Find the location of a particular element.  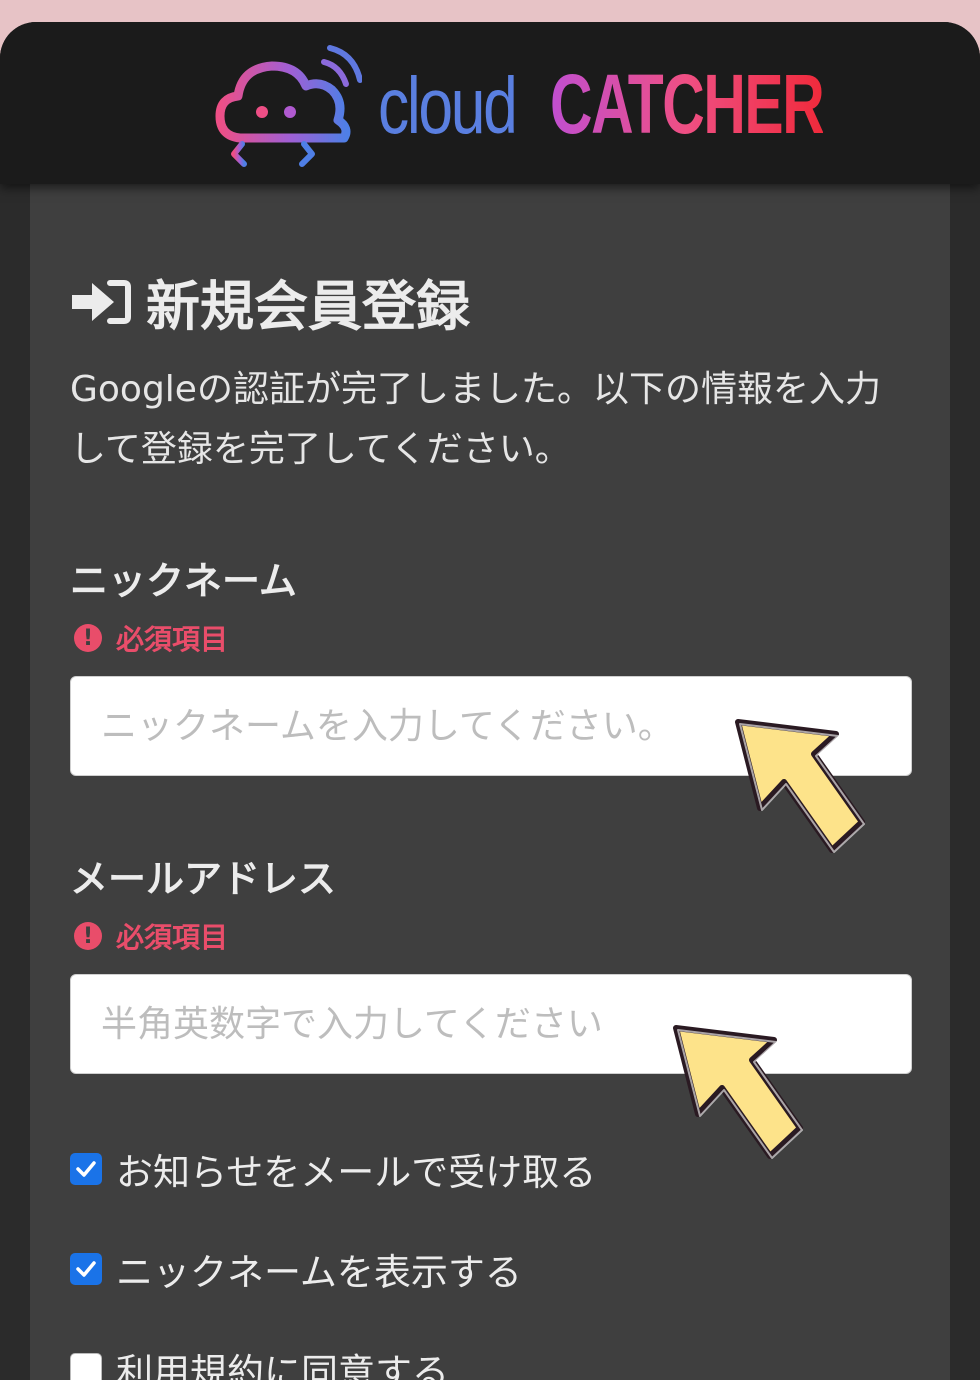

email-required-badge: ! 必須項目 is located at coordinates (151, 936).